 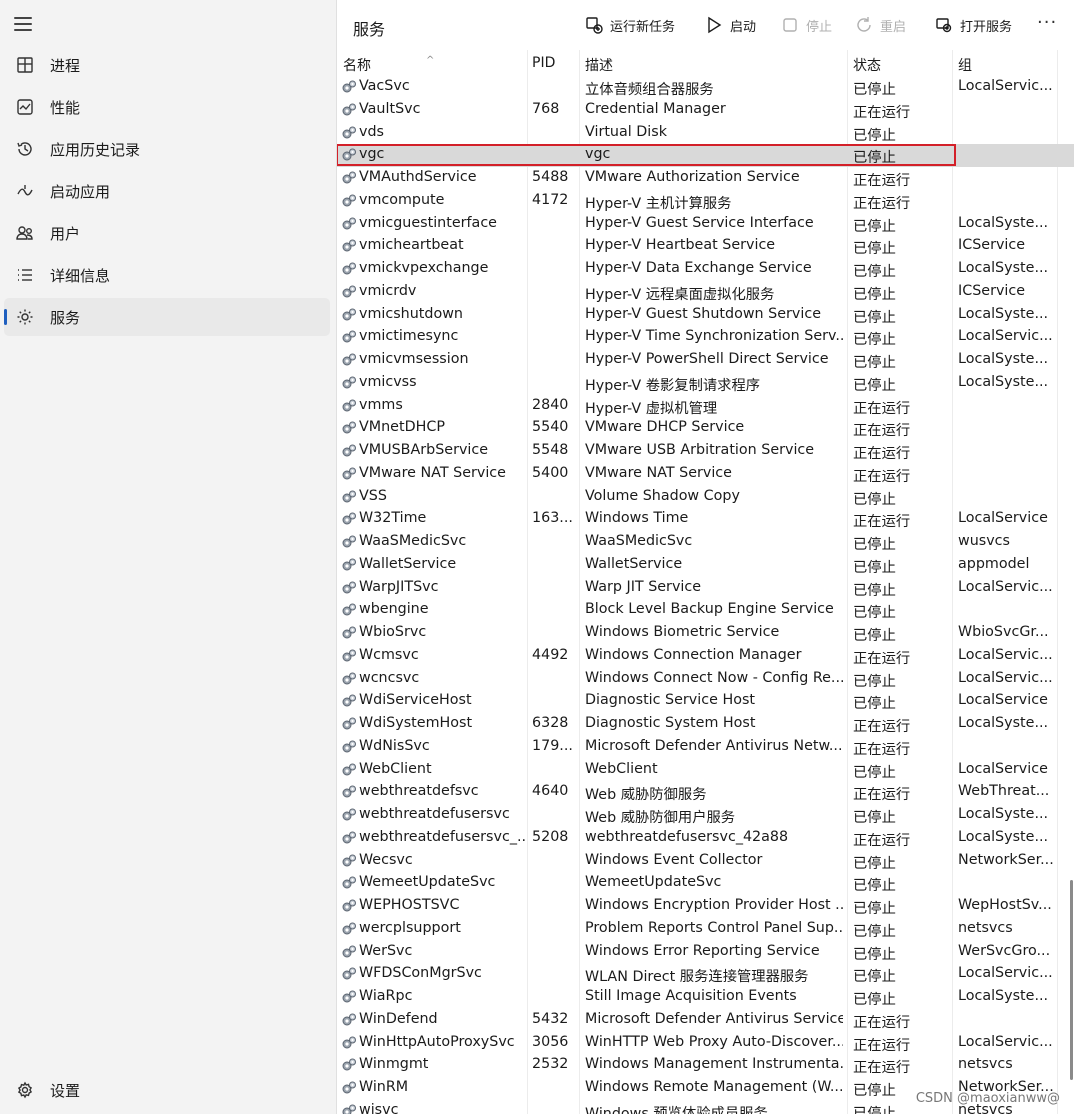 I want to click on cell-pid: 3056, so click(x=550, y=1041).